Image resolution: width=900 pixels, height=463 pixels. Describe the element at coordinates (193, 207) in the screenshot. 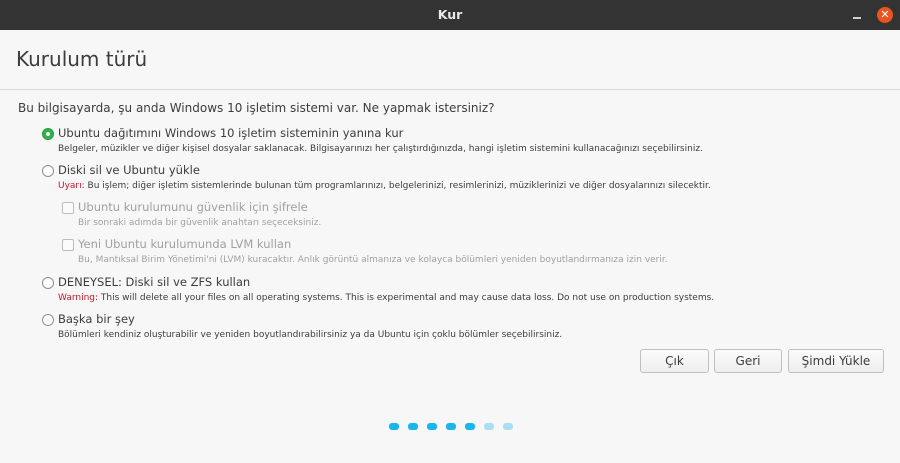

I see `suboption-label: Ubuntu kurulumunu güvenlik için şifrele` at that location.